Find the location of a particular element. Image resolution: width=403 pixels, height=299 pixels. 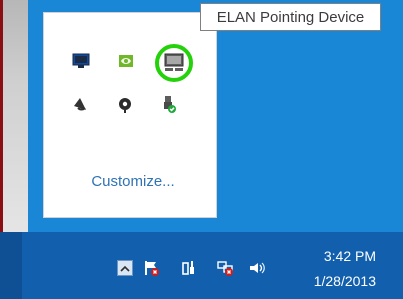

volume-icon is located at coordinates (257, 268).